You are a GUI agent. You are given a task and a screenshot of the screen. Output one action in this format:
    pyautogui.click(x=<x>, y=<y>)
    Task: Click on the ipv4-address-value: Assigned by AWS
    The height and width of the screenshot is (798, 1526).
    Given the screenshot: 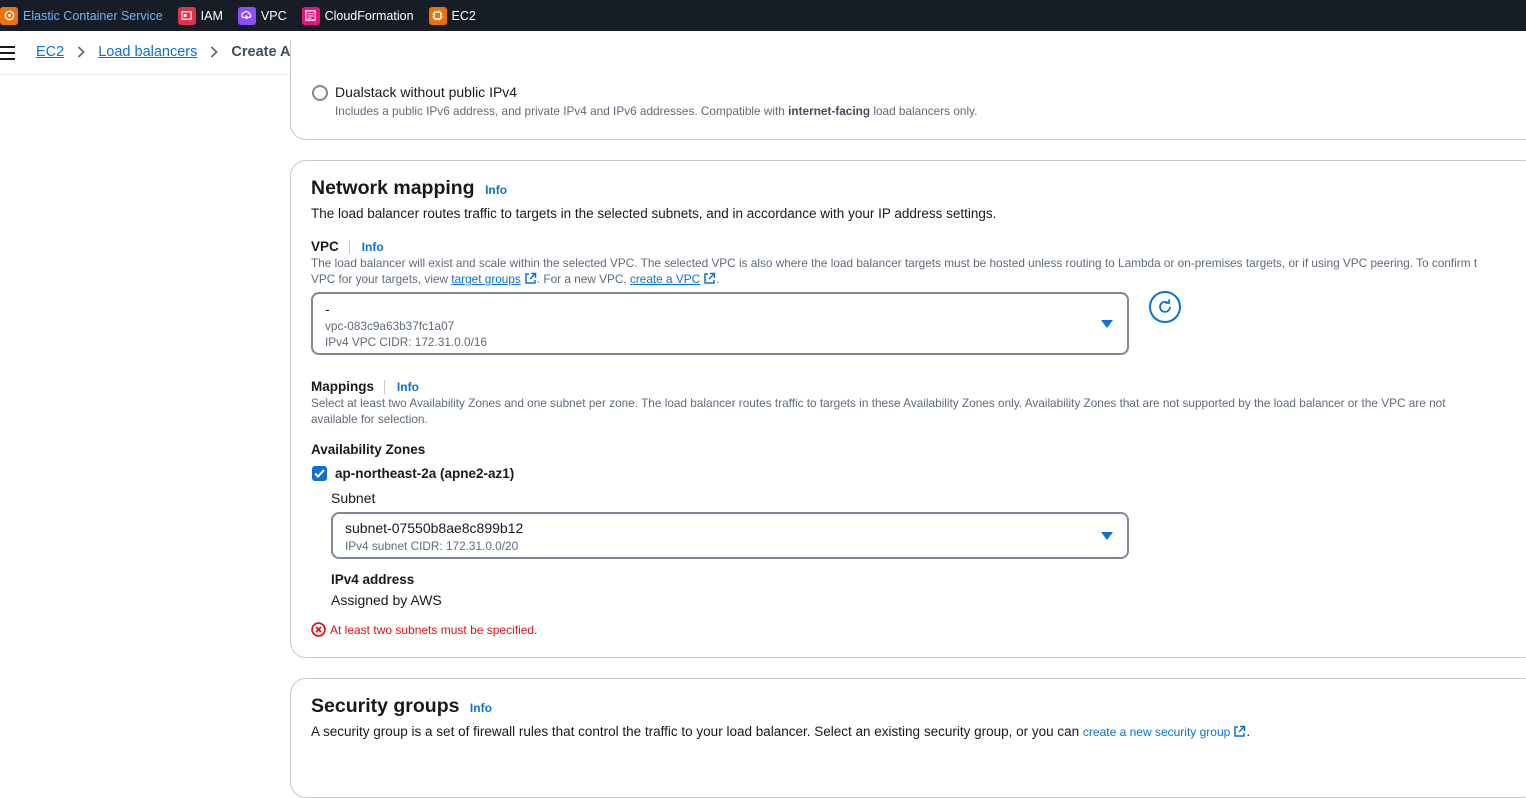 What is the action you would take?
    pyautogui.click(x=386, y=600)
    